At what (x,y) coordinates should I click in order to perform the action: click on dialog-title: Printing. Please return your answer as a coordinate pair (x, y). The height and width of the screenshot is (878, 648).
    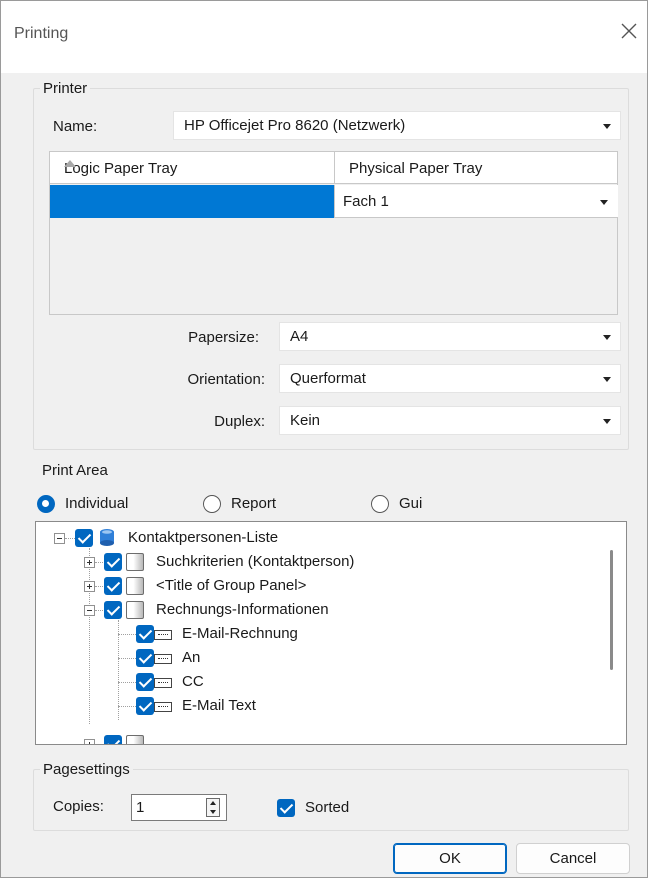
    Looking at the image, I should click on (41, 33).